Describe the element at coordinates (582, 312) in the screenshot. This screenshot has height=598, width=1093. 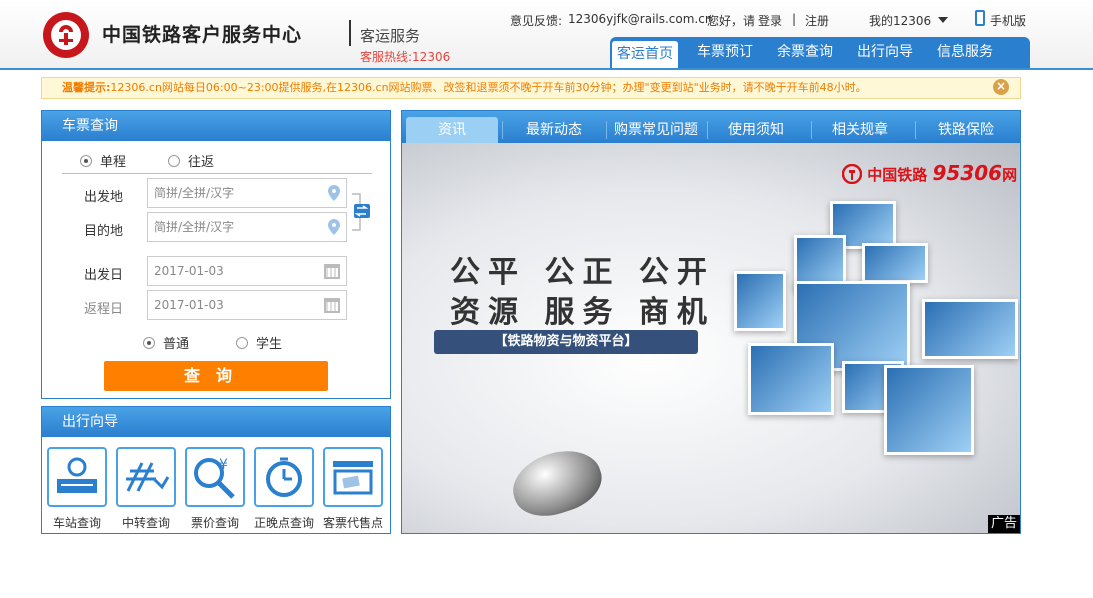
I see `slogan-line2: 资源 服务 商机` at that location.